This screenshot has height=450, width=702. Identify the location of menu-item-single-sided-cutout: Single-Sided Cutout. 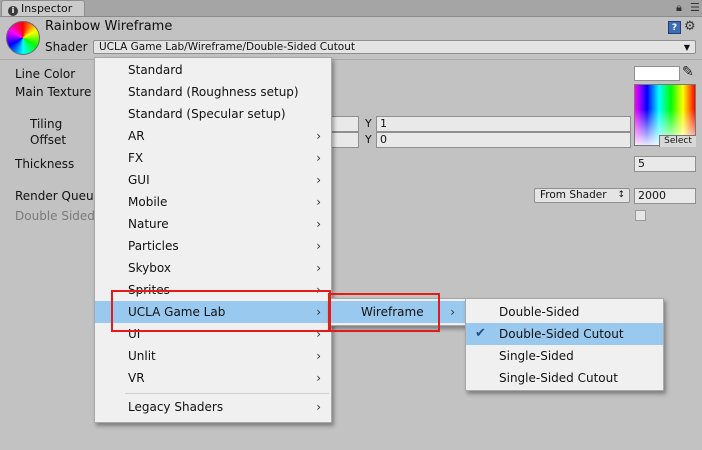
(564, 378).